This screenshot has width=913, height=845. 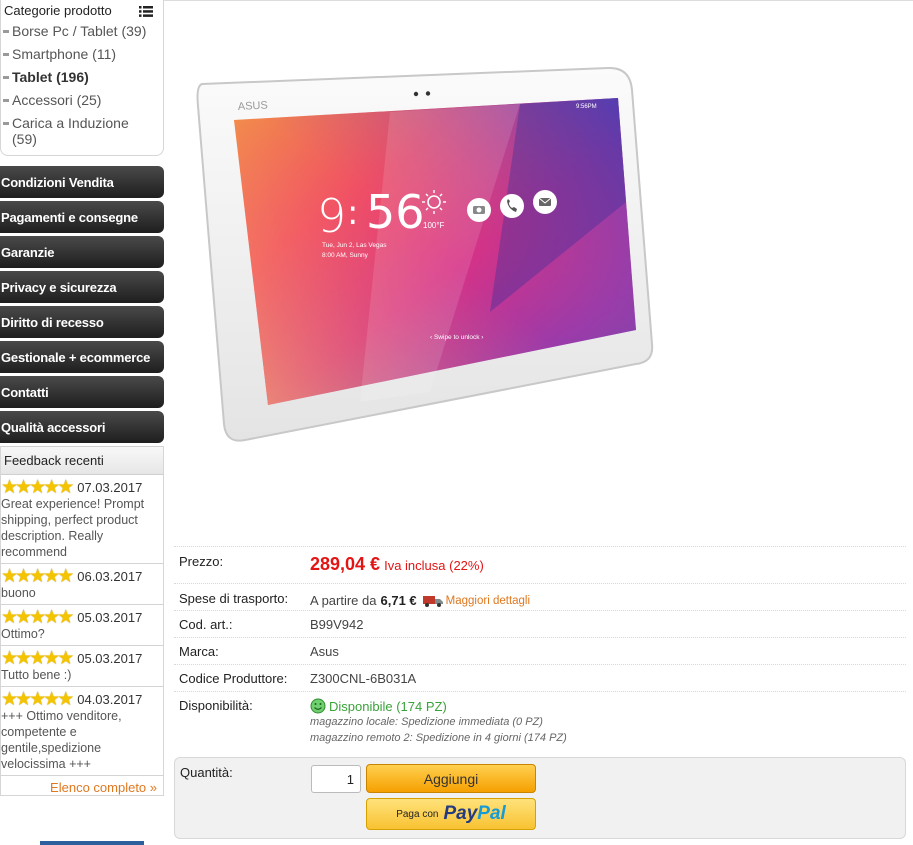 What do you see at coordinates (58, 10) in the screenshot?
I see `categories-title: Categorie prodotto` at bounding box center [58, 10].